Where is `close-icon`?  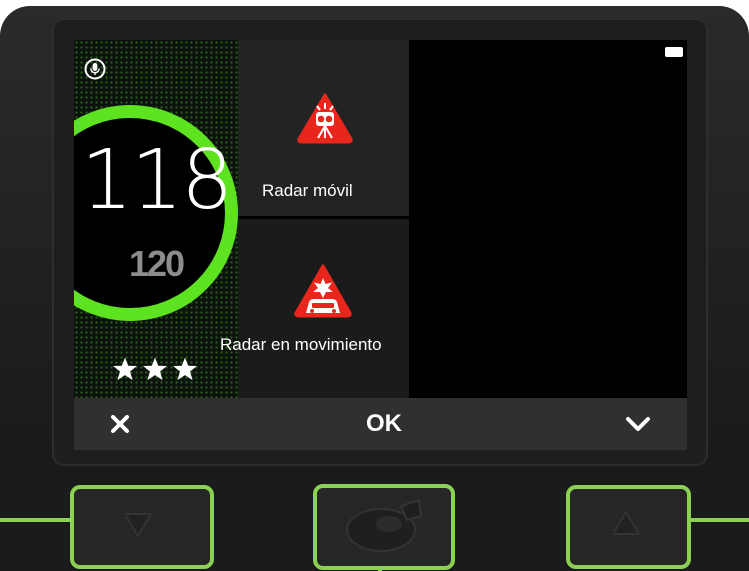
close-icon is located at coordinates (120, 424).